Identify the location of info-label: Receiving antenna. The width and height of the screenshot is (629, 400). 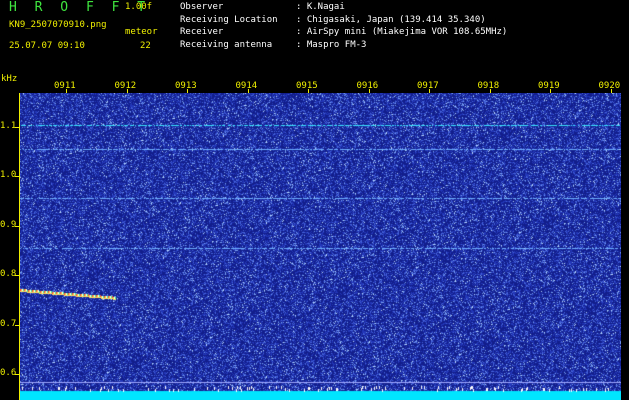
(226, 45).